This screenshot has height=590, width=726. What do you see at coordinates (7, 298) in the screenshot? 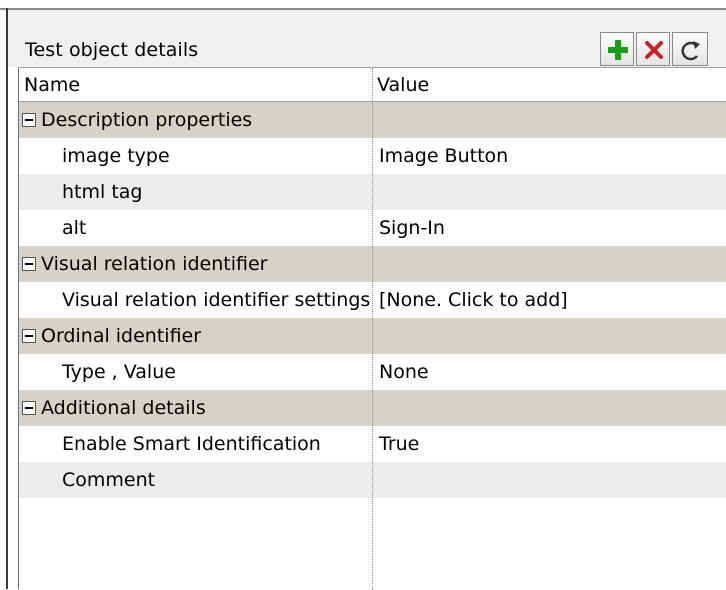
I see `window-left-border` at bounding box center [7, 298].